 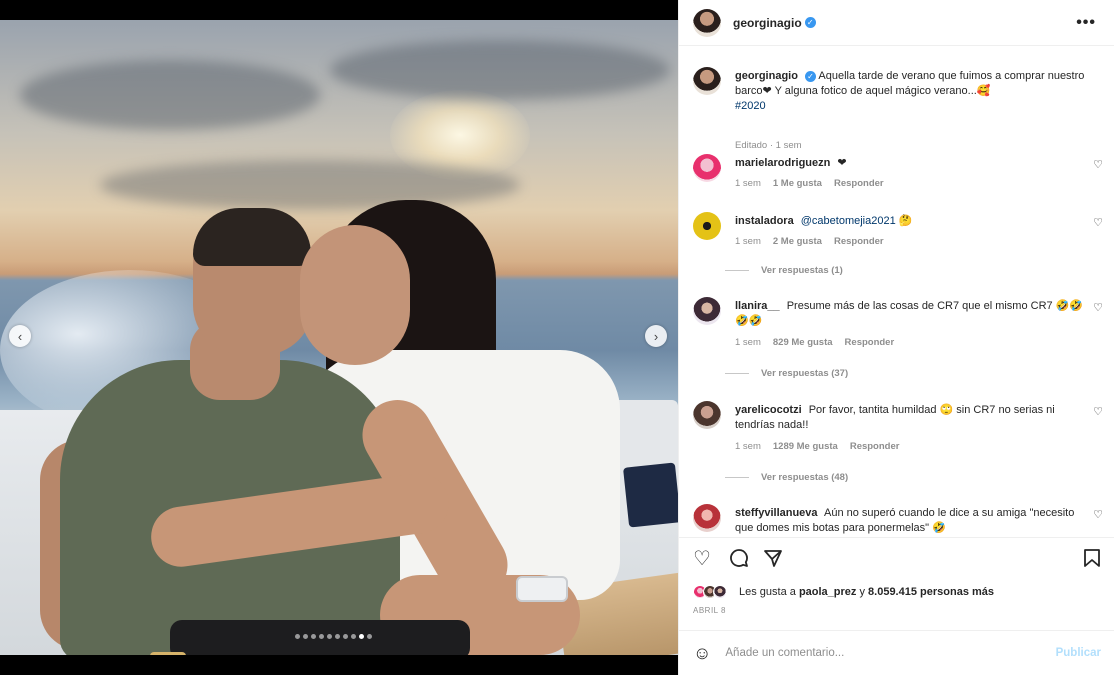 I want to click on comment-meta: 1 sem 1289 Me gusta Responder, so click(x=817, y=446).